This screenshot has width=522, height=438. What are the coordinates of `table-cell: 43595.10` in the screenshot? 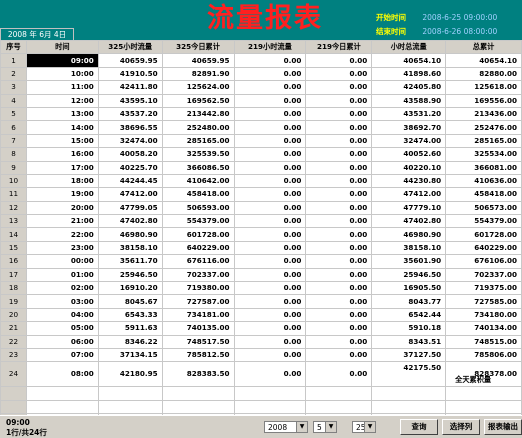 It's located at (130, 100).